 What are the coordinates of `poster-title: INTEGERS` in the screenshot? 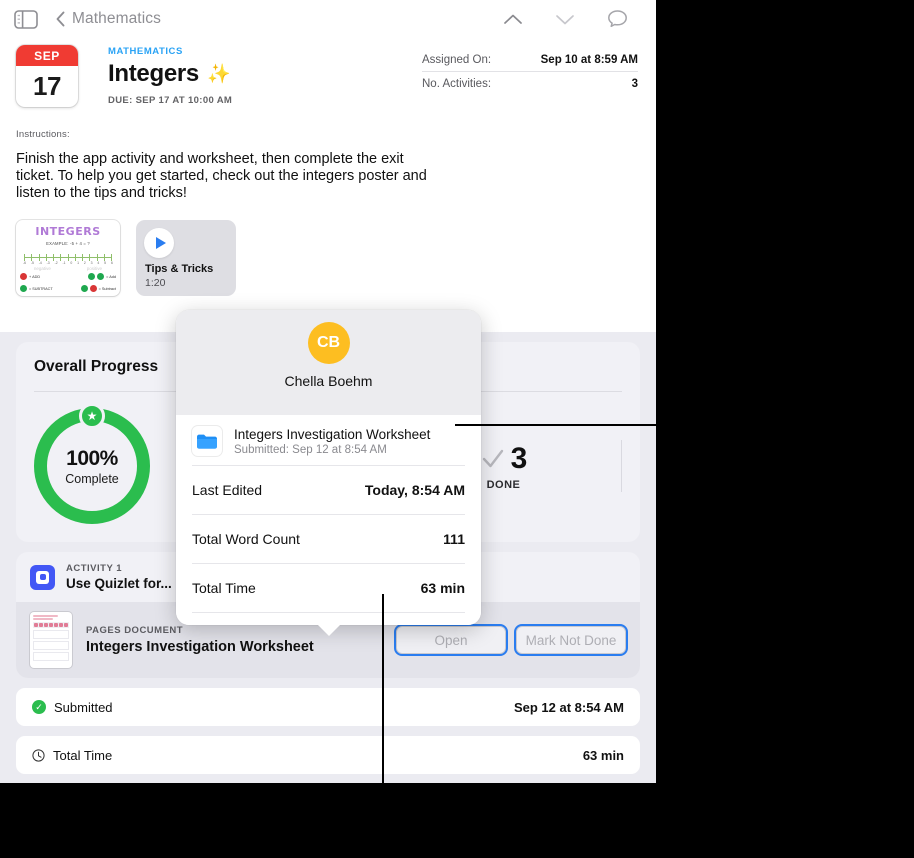 It's located at (68, 232).